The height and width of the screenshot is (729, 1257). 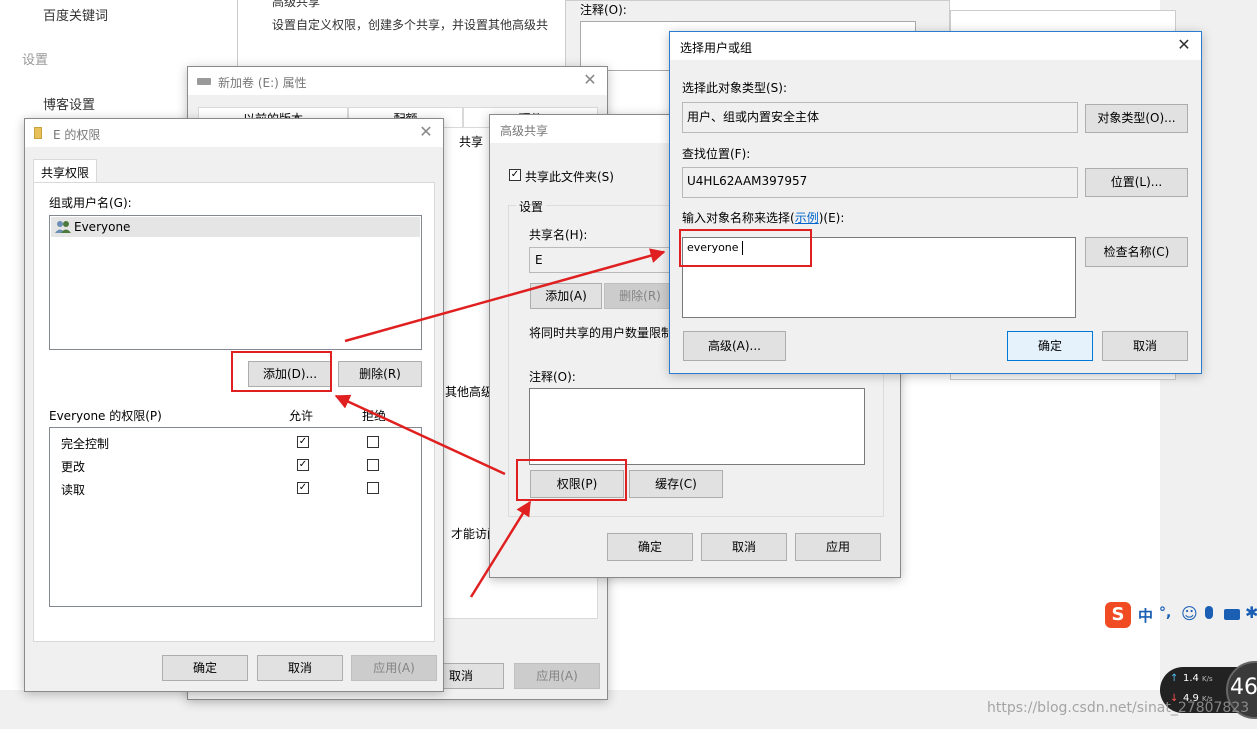 I want to click on upload-arrow-icon: ↑, so click(x=1174, y=678).